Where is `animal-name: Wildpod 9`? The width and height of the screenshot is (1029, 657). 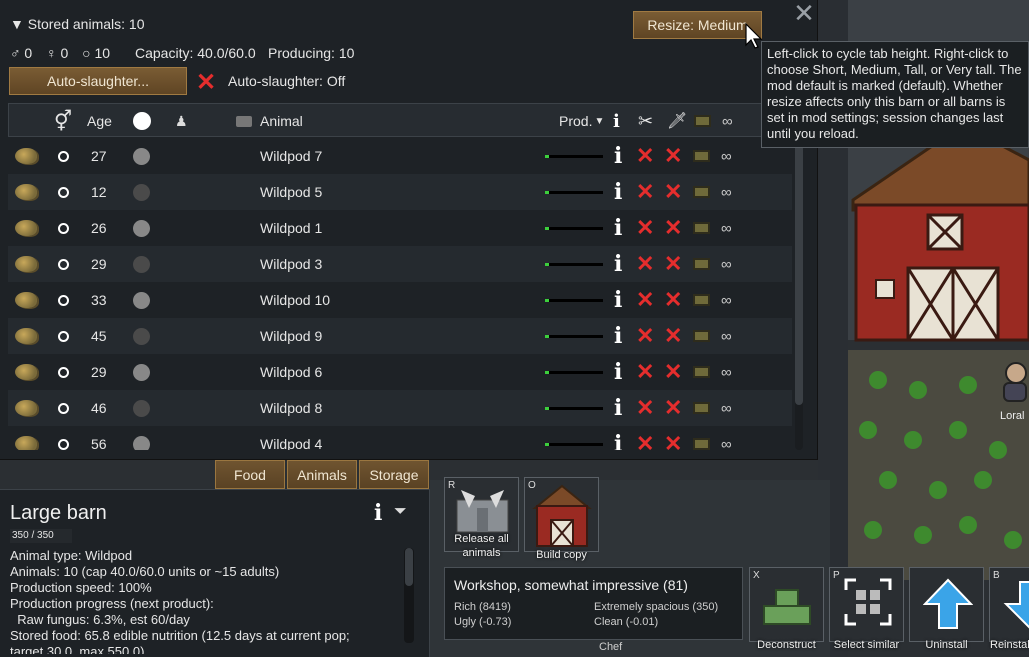
animal-name: Wildpod 9 is located at coordinates (291, 336).